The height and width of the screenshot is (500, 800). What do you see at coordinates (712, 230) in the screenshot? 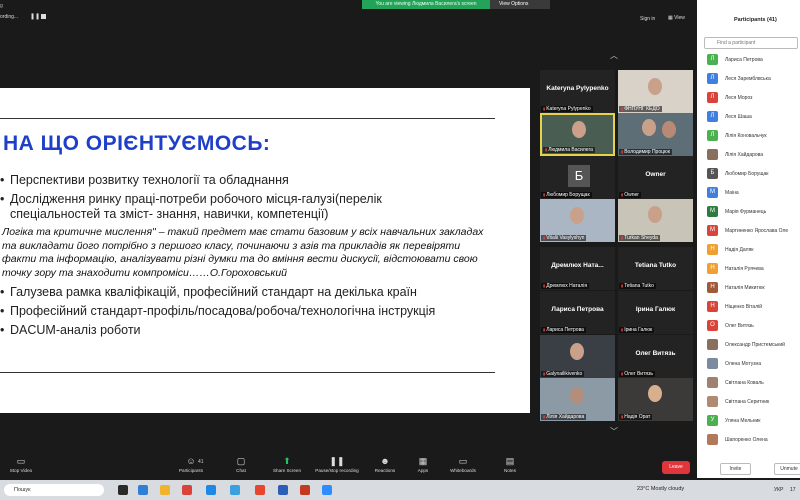
I see `avatar: М` at bounding box center [712, 230].